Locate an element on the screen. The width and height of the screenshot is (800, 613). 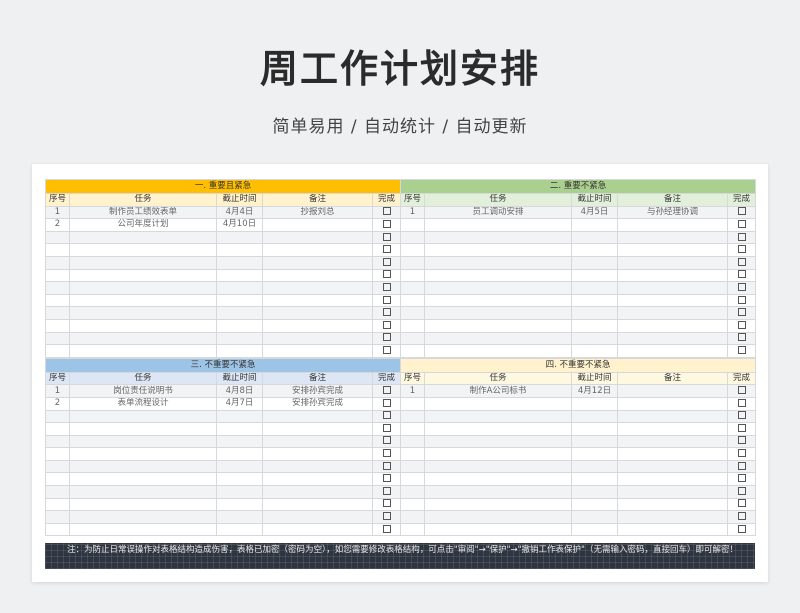
task-cell: 员工调动安排 is located at coordinates (498, 212).